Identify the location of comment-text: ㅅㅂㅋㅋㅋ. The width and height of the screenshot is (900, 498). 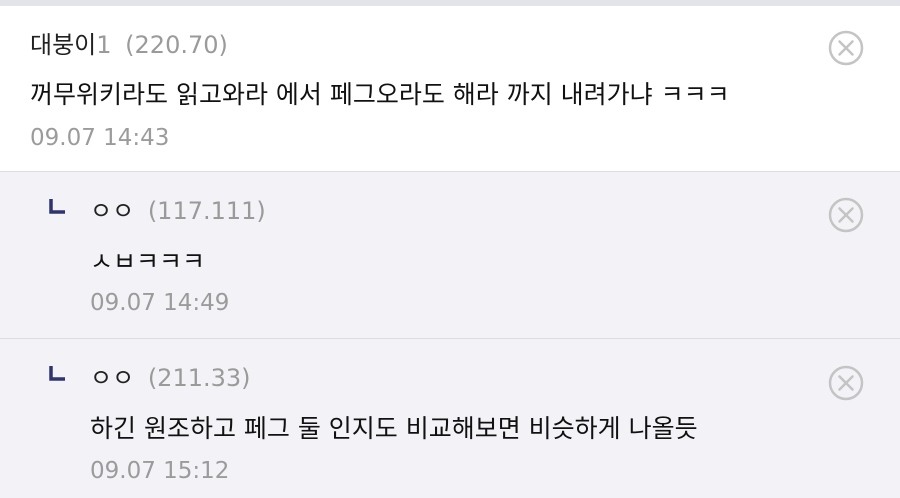
(148, 261).